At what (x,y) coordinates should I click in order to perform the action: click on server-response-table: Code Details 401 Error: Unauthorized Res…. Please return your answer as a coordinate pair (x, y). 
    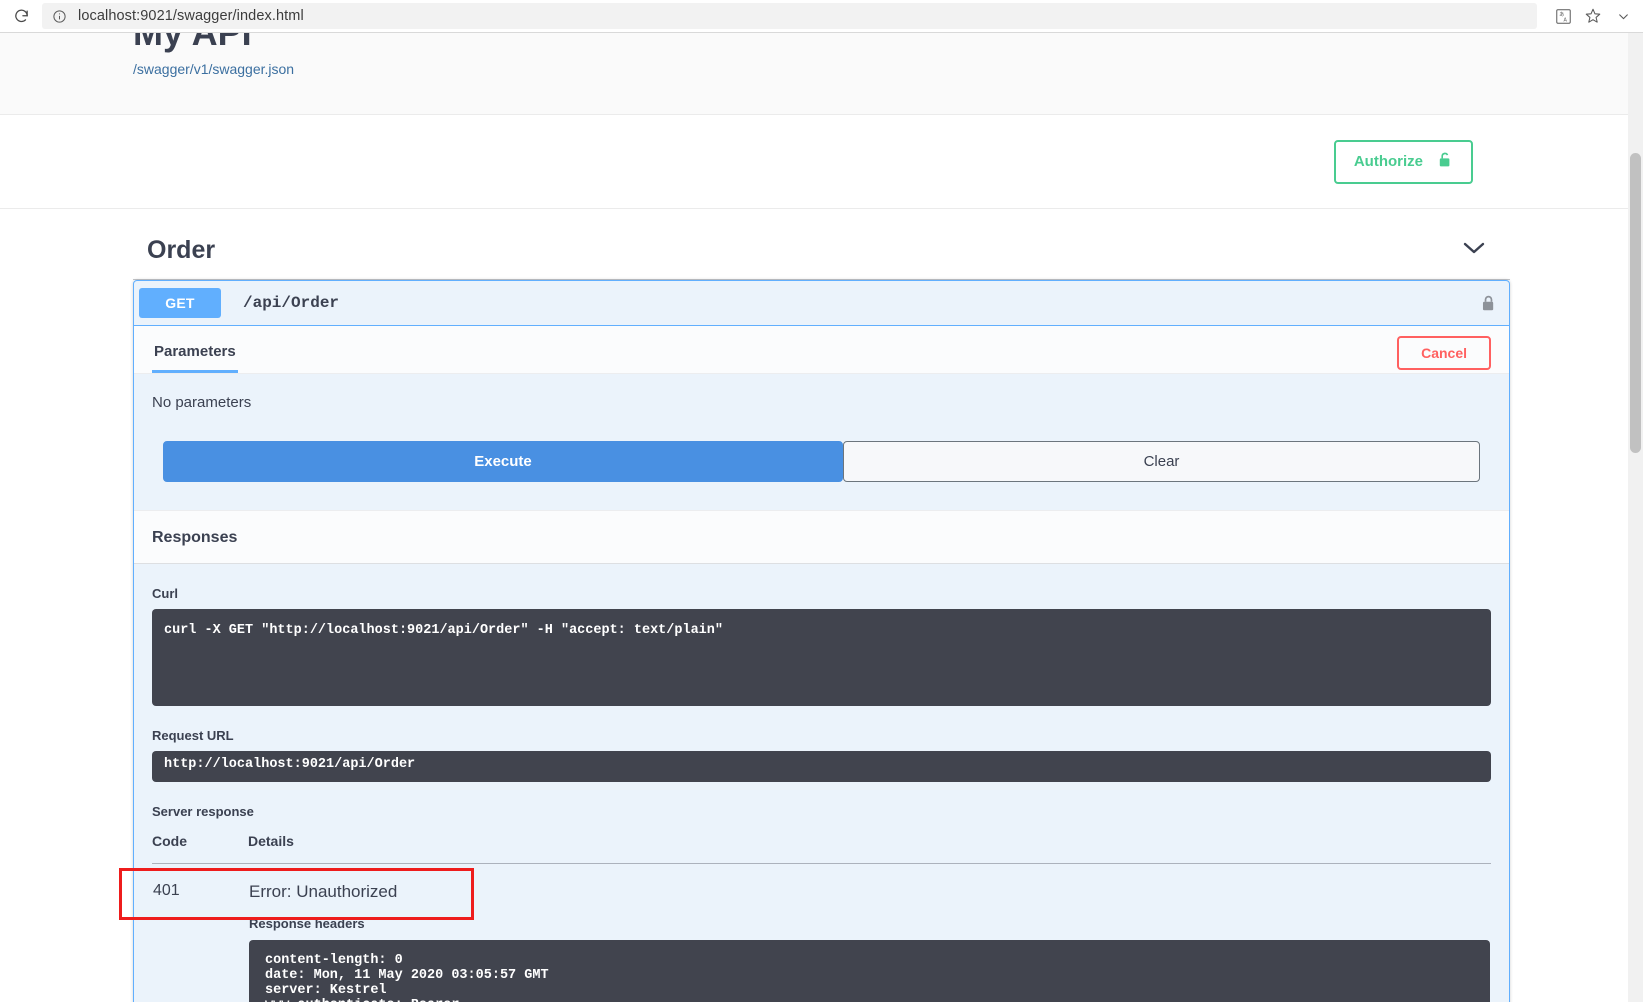
    Looking at the image, I should click on (821, 917).